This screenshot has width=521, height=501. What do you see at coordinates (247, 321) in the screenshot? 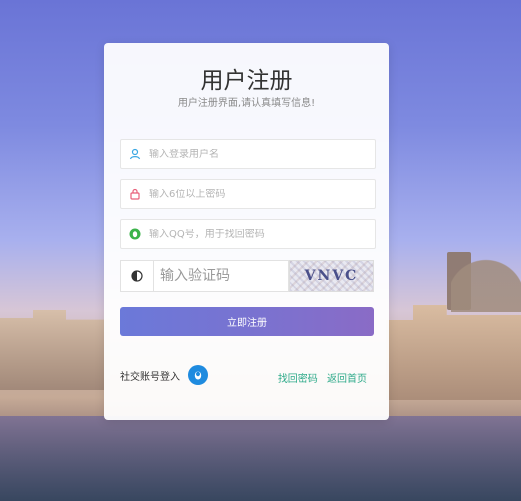
I see `register-button: 立即注册` at bounding box center [247, 321].